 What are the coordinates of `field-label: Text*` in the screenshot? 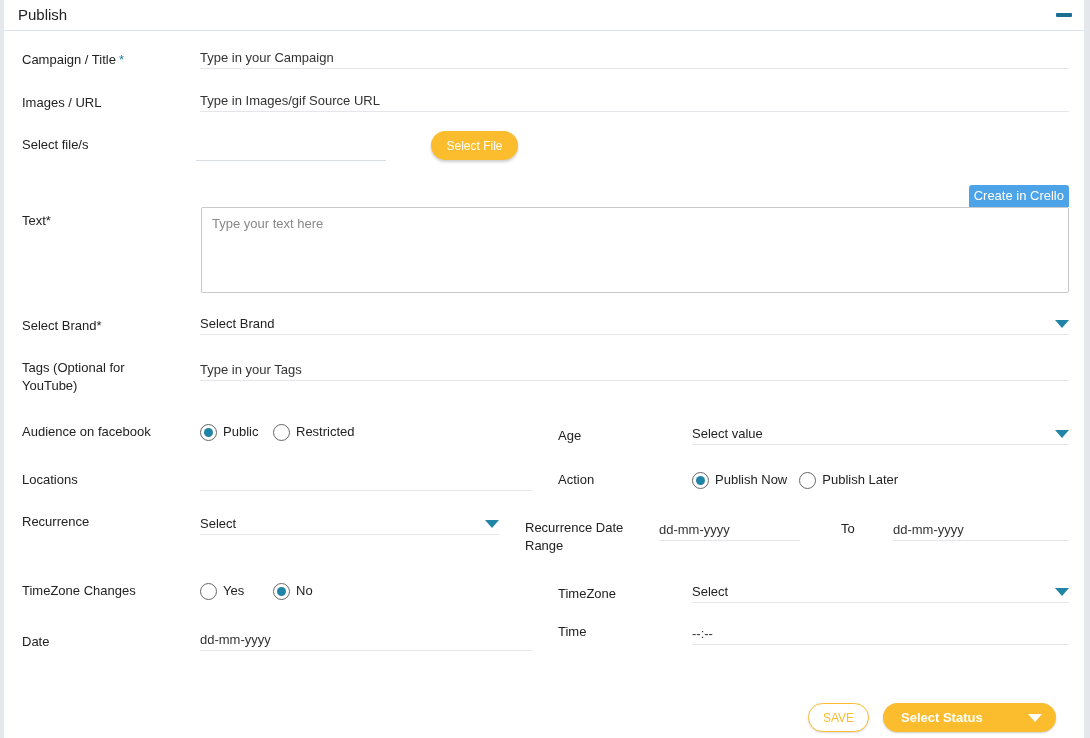 It's located at (36, 221).